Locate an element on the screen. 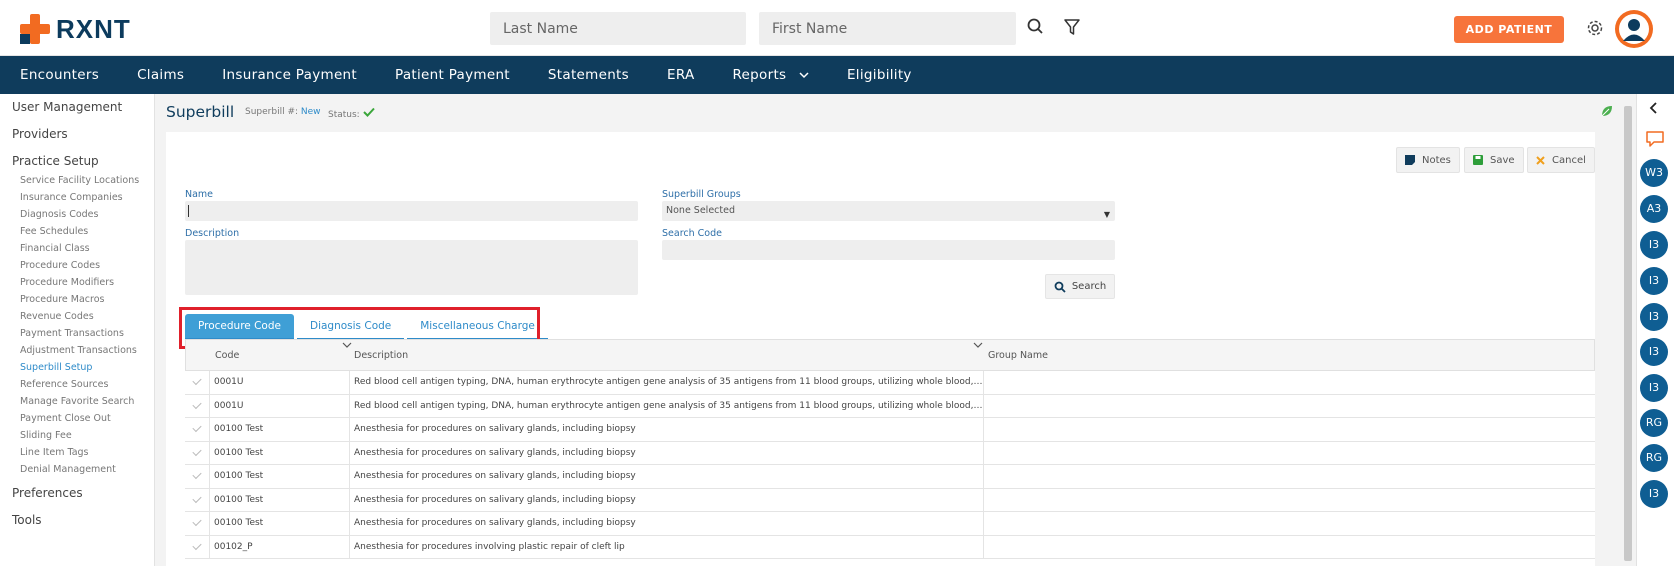  save-icon is located at coordinates (1478, 160).